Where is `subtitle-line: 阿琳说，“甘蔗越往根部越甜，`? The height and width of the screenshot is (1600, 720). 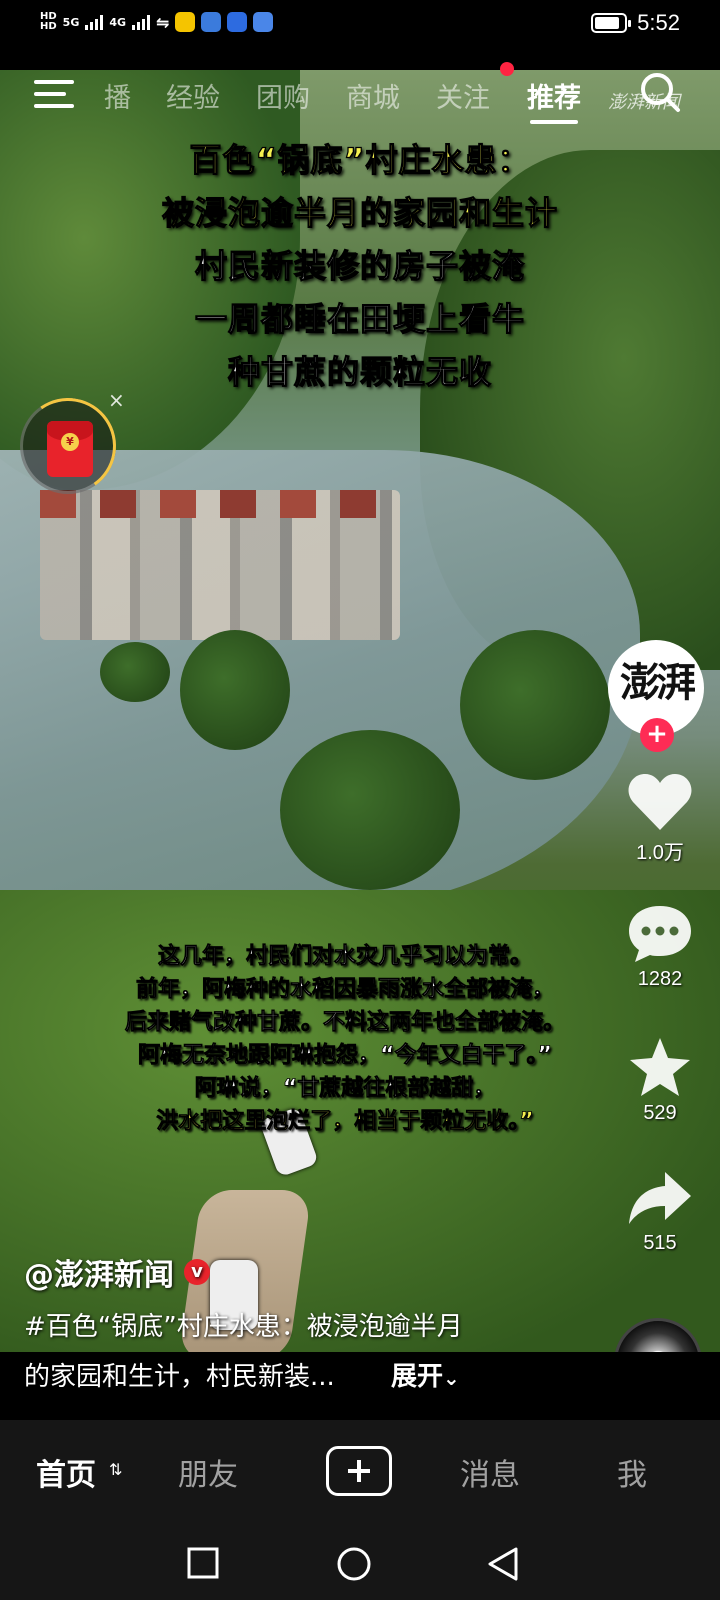 subtitle-line: 阿琳说，“甘蔗越往根部越甜， is located at coordinates (345, 1089).